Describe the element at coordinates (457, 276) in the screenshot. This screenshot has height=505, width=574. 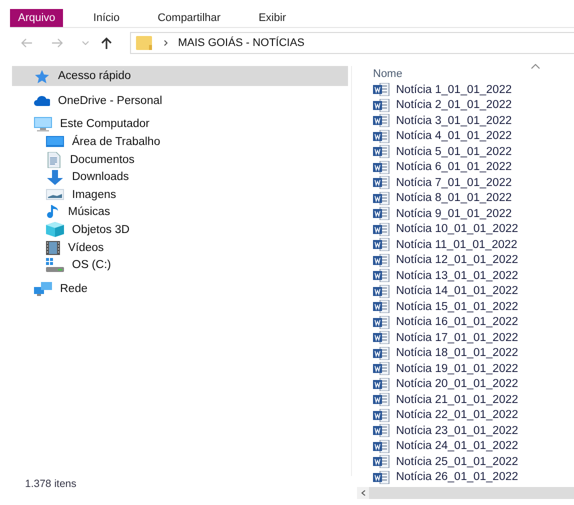
I see `file-name: Notícia 13_01_01_2022` at that location.